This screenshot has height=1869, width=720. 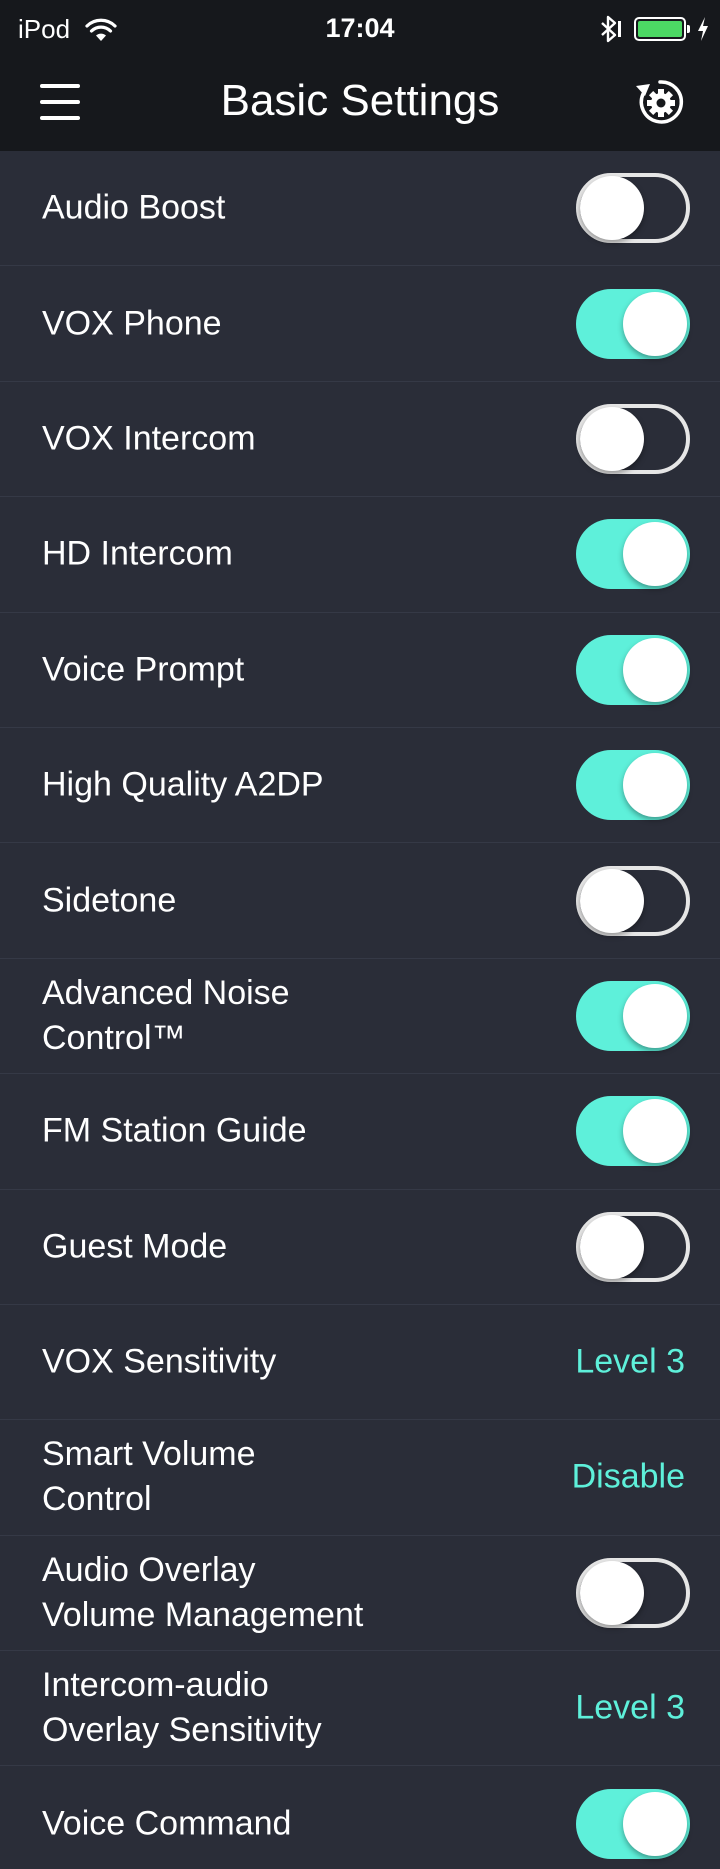 I want to click on setting-row-fm-station-guide: FM Station Guide, so click(x=360, y=1132).